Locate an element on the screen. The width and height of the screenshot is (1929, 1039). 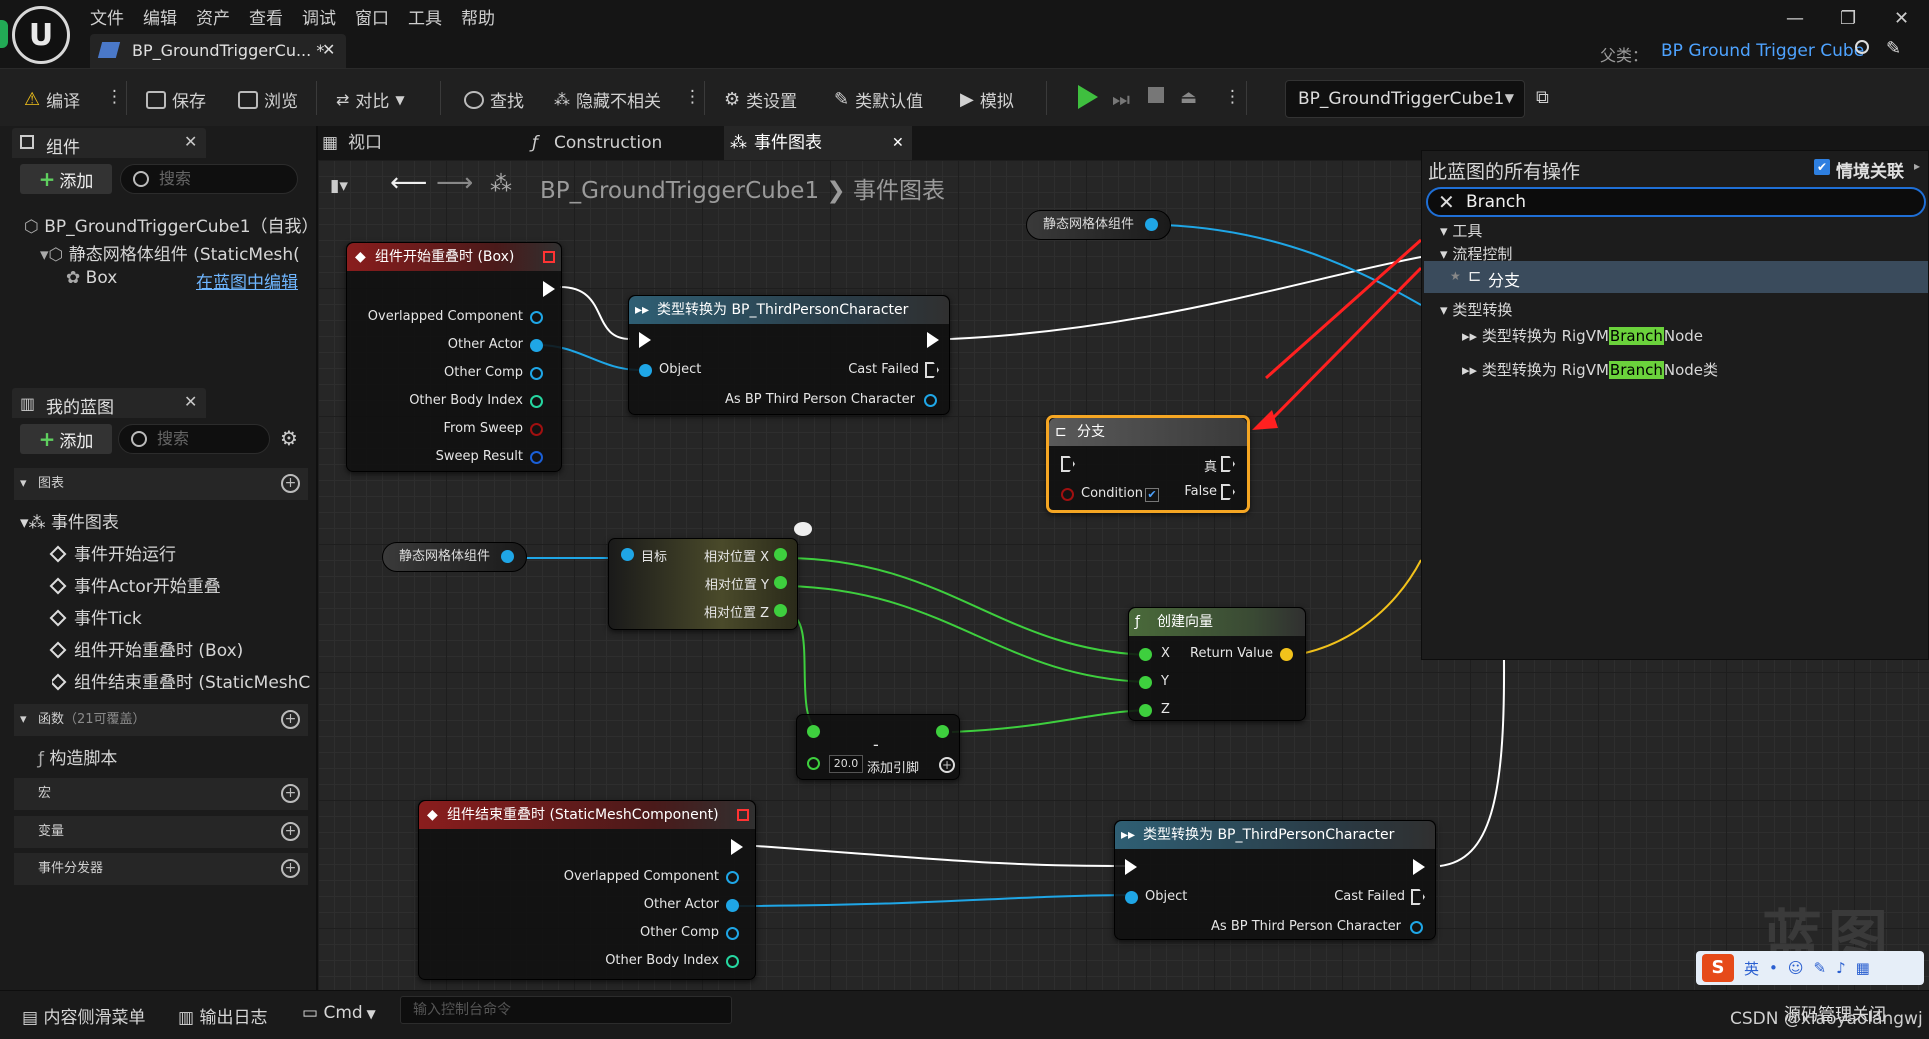
ime-toolbar: S 英 • ☺ ✎ ♪ ▦ is located at coordinates (1810, 968).